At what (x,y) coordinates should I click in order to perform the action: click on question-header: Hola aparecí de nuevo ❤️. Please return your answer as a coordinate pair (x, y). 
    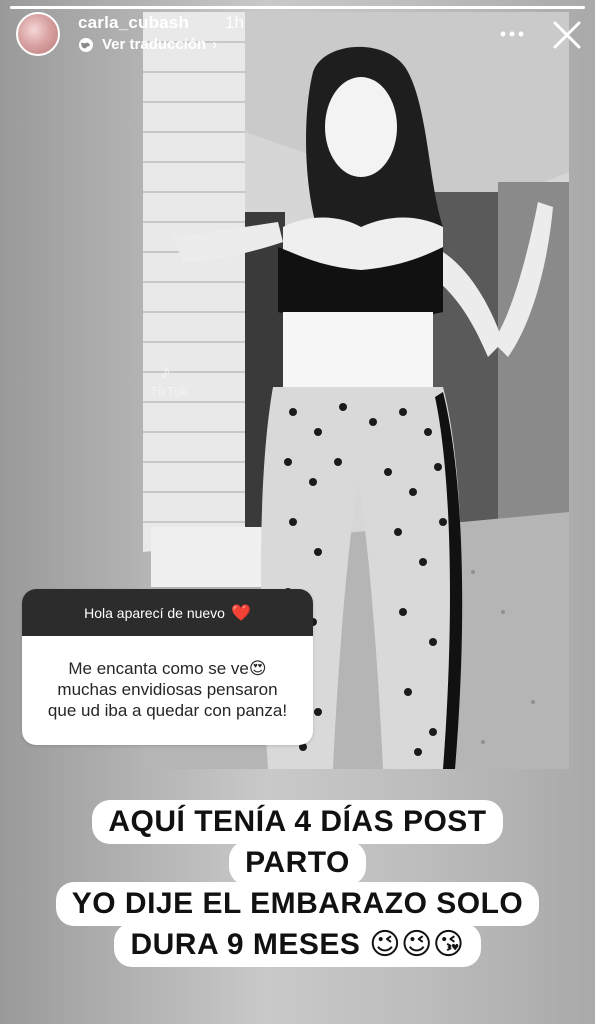
    Looking at the image, I should click on (167, 612).